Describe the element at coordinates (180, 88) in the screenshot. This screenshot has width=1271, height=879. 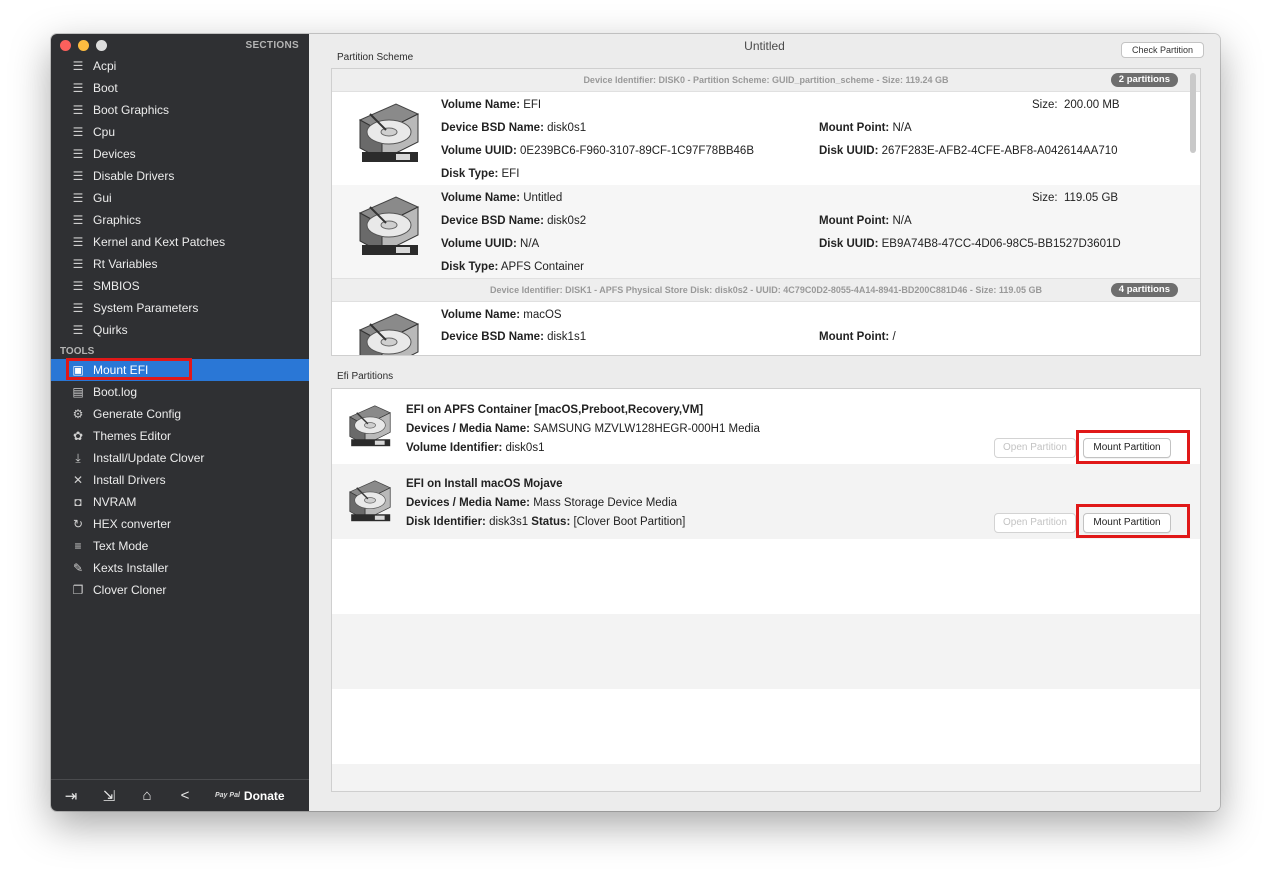
I see `sidebar-item-boot: ☰ Boot` at that location.